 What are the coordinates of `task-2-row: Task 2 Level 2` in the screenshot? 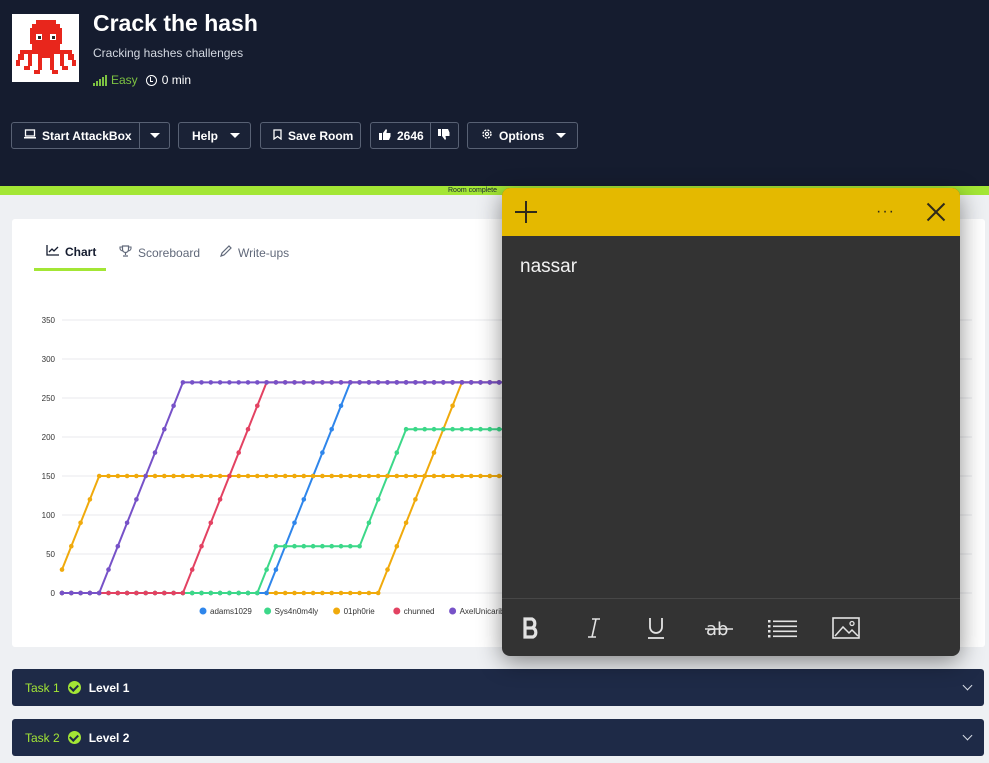 It's located at (498, 737).